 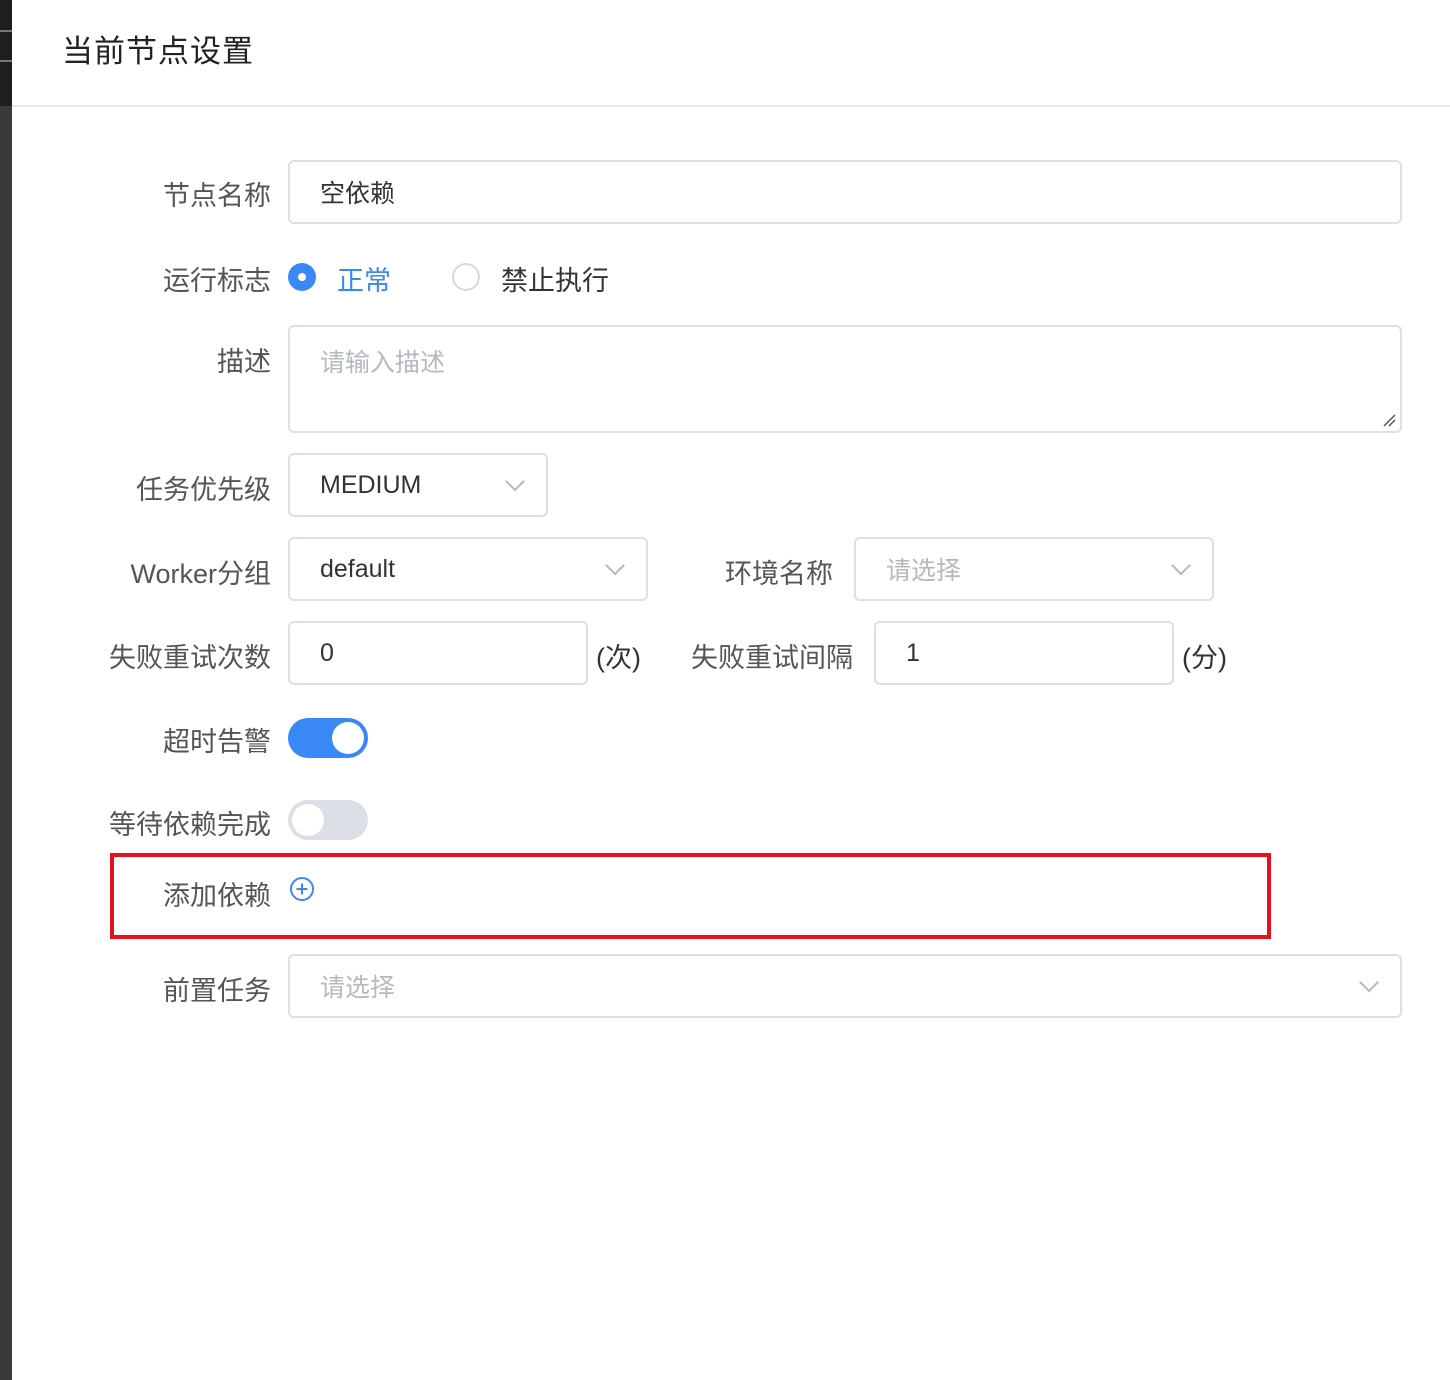 I want to click on environment-name-label: 环境名称, so click(x=779, y=574).